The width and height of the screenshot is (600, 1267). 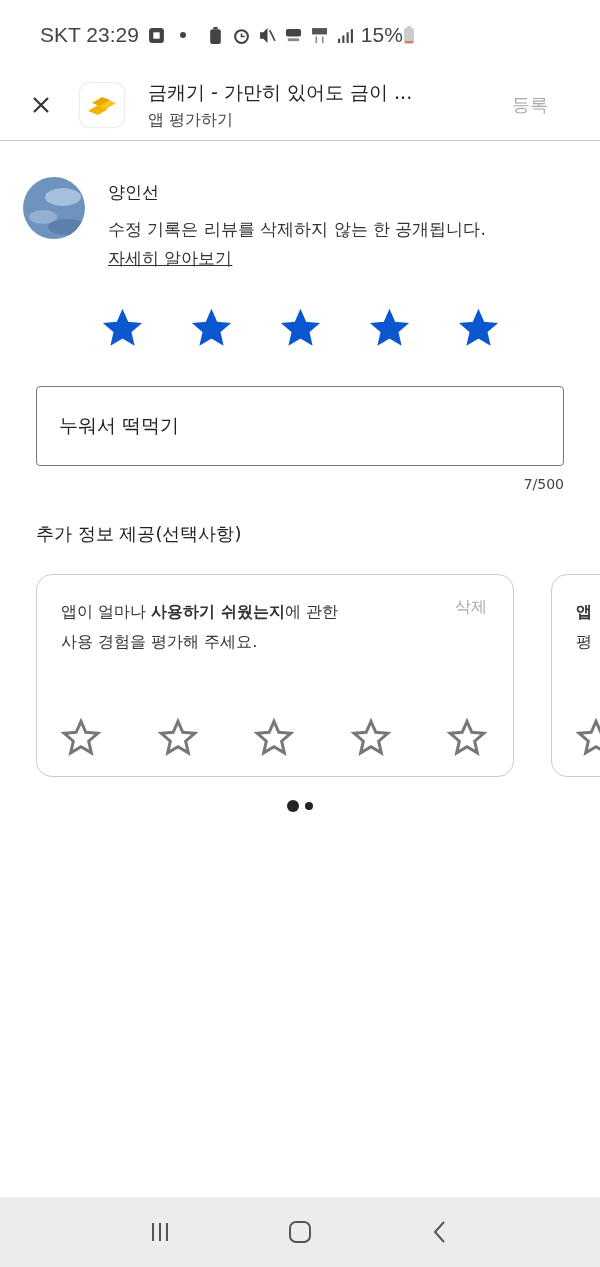 I want to click on learn-more-link: 자세히 알아보기, so click(x=170, y=258).